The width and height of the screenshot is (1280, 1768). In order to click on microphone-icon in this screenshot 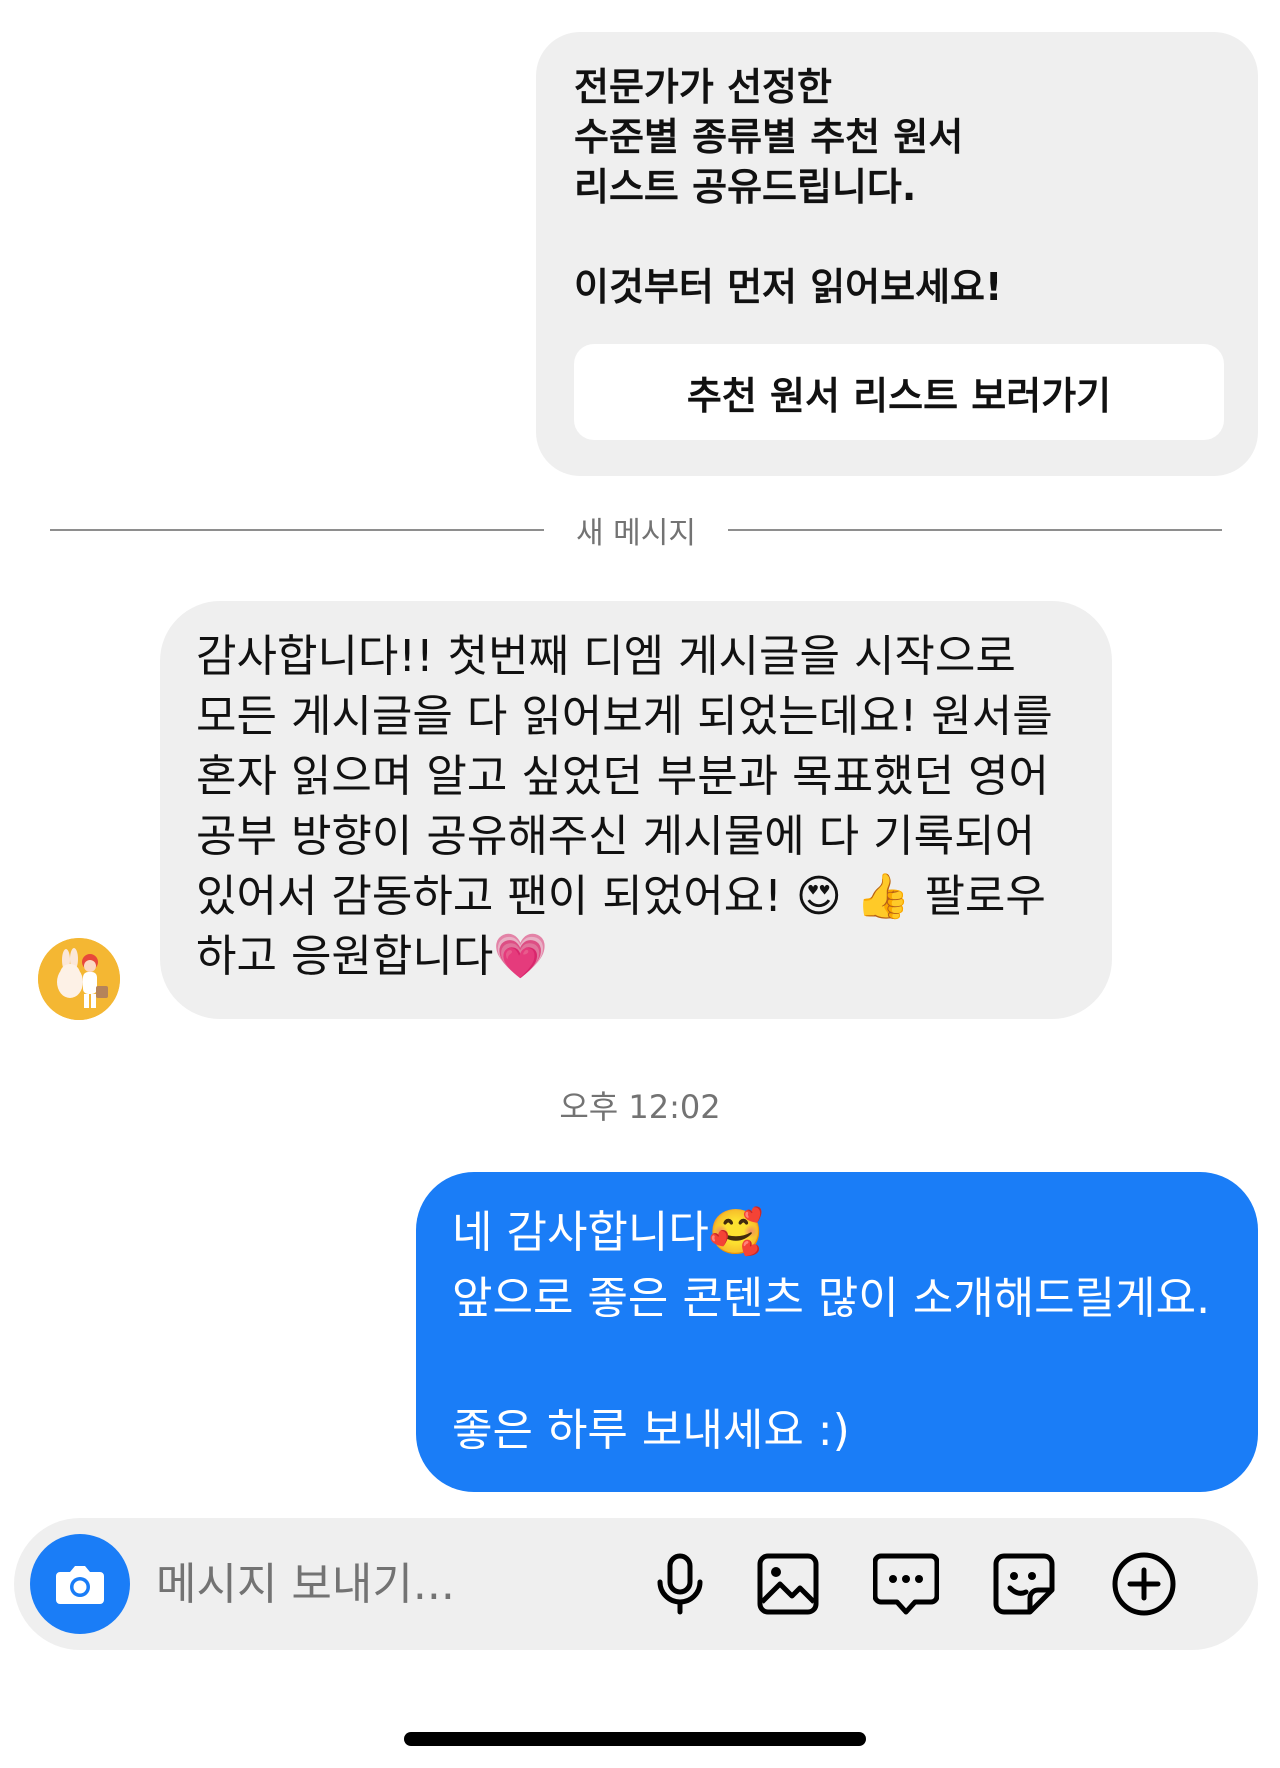, I will do `click(680, 1584)`.